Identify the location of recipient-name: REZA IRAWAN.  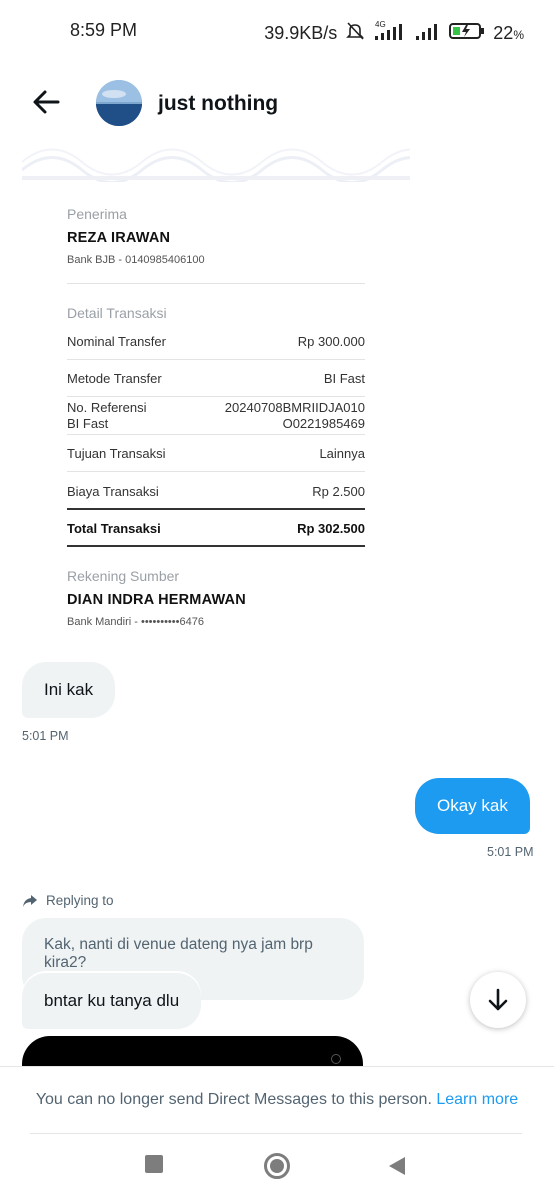
(119, 238).